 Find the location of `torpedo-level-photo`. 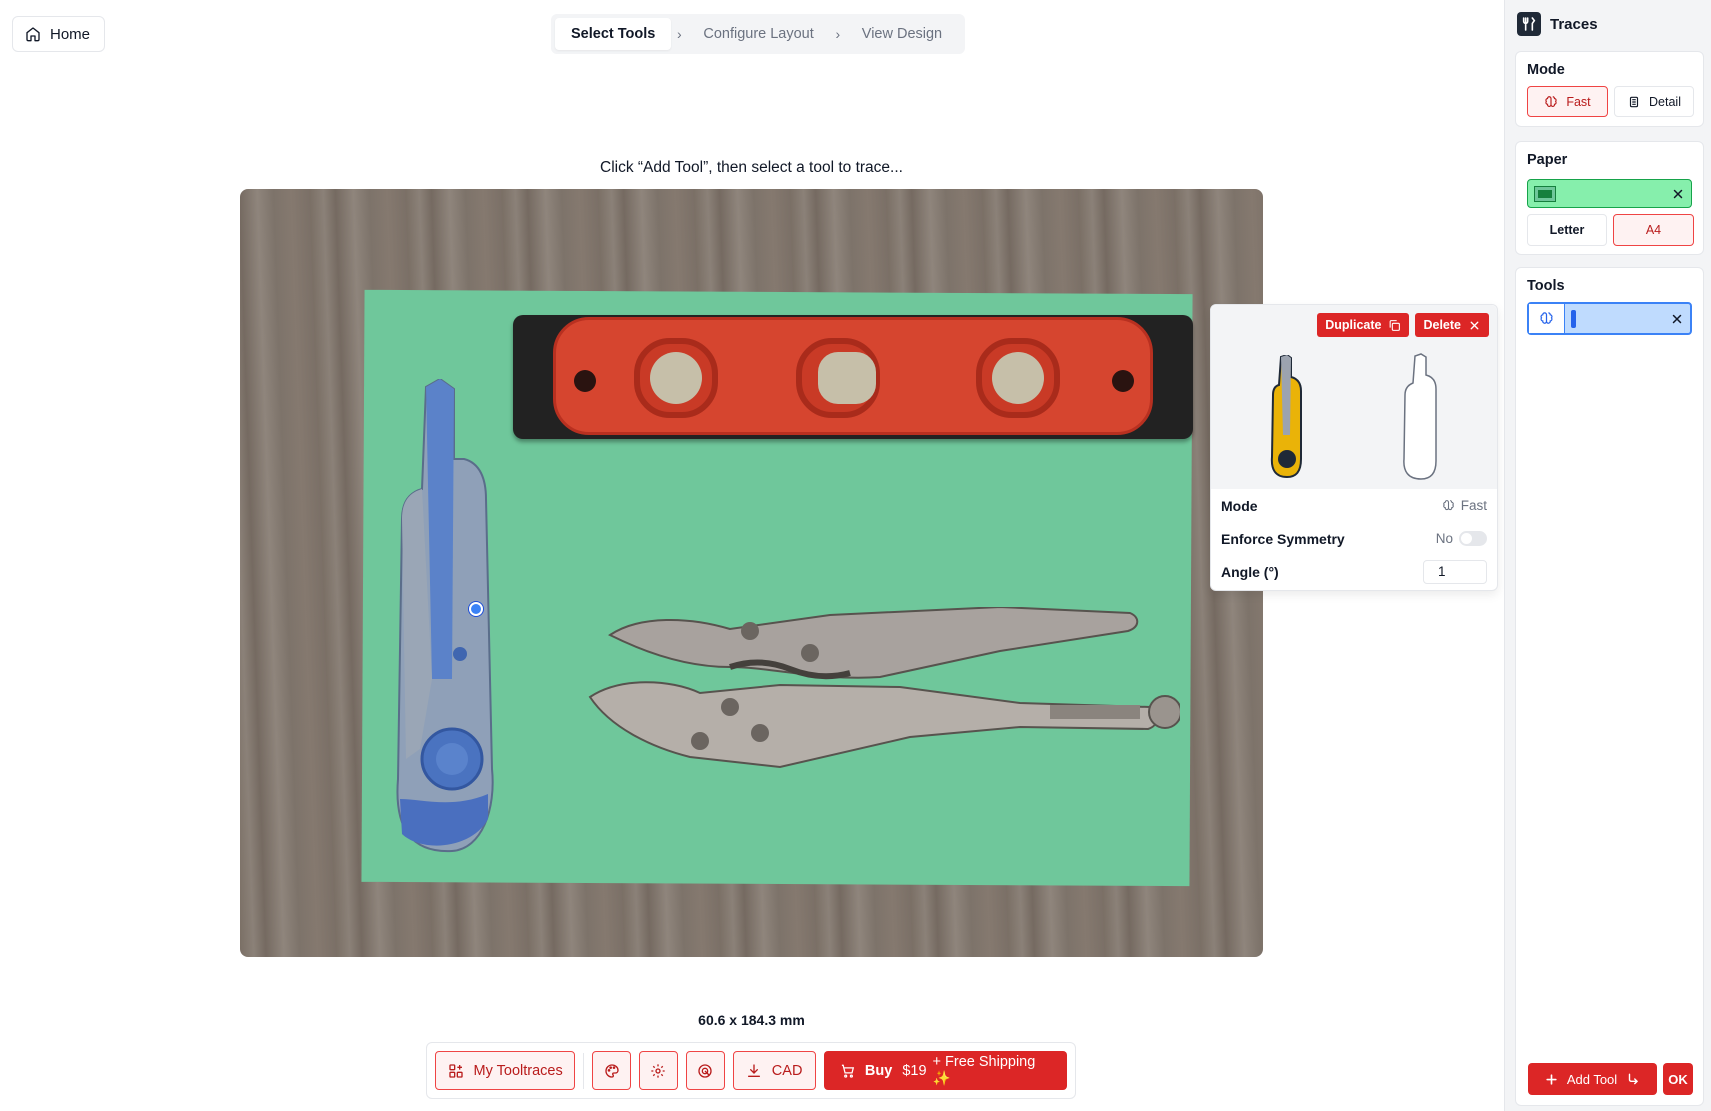

torpedo-level-photo is located at coordinates (853, 377).